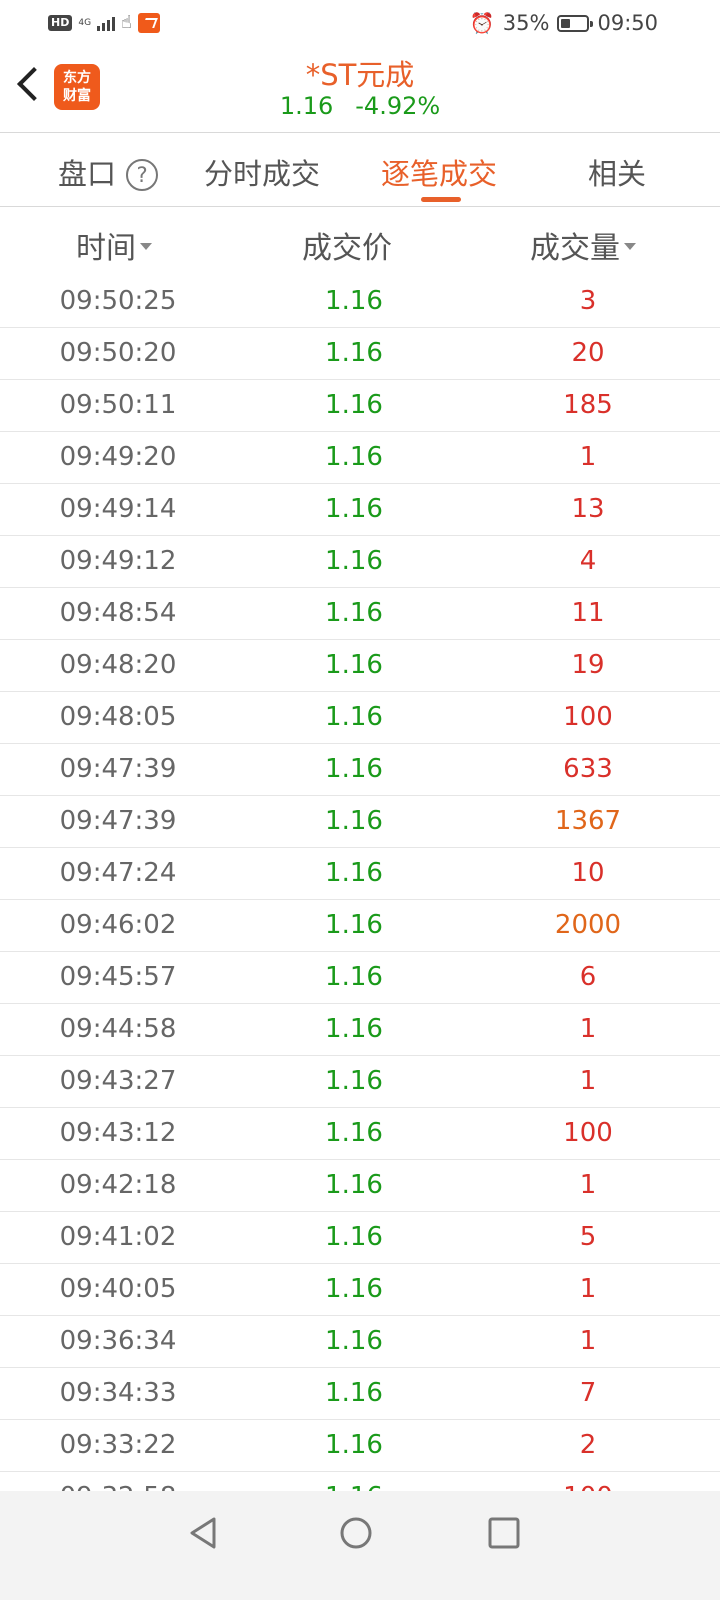 This screenshot has height=1600, width=720. What do you see at coordinates (439, 172) in the screenshot?
I see `tab-tick-trades: 逐笔成交` at bounding box center [439, 172].